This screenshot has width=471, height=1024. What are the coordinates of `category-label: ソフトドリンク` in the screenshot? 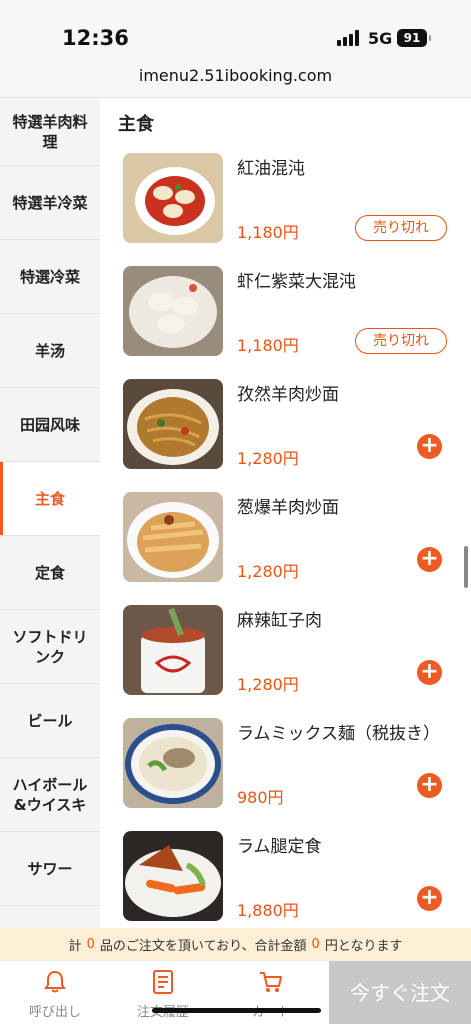 It's located at (50, 646).